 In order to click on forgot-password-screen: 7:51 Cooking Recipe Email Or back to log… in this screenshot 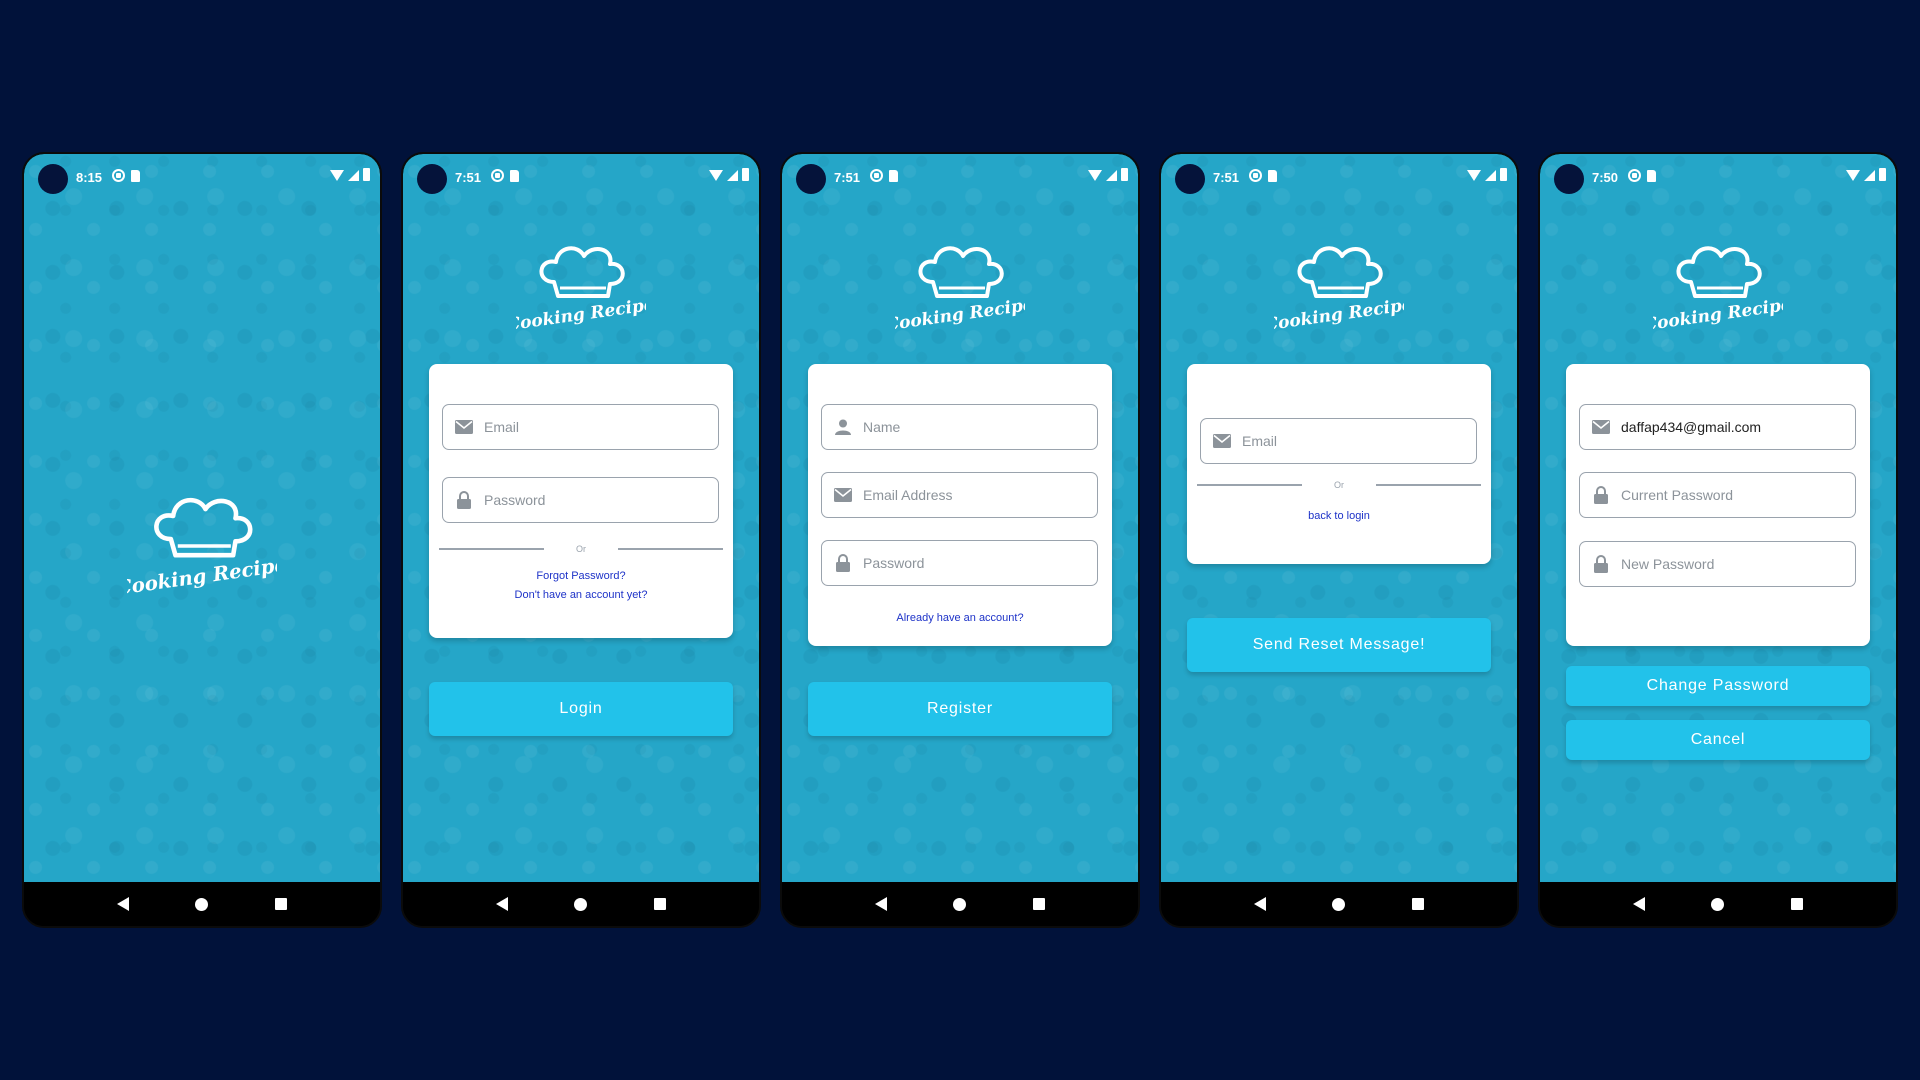, I will do `click(1339, 519)`.